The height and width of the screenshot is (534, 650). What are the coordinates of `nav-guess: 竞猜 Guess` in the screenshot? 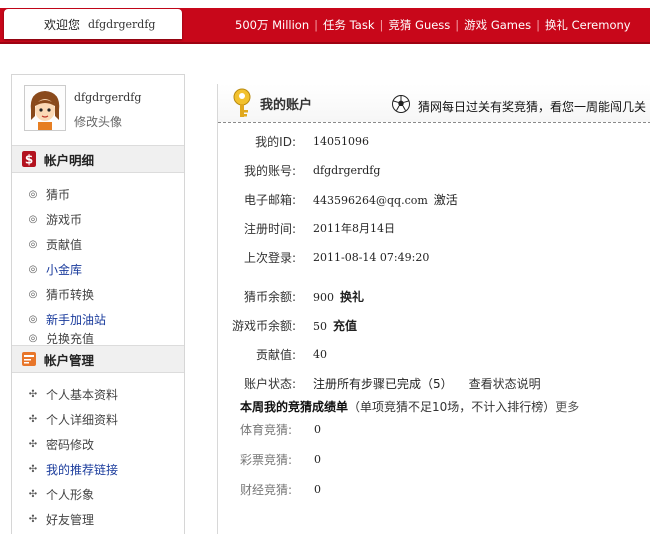 It's located at (419, 25).